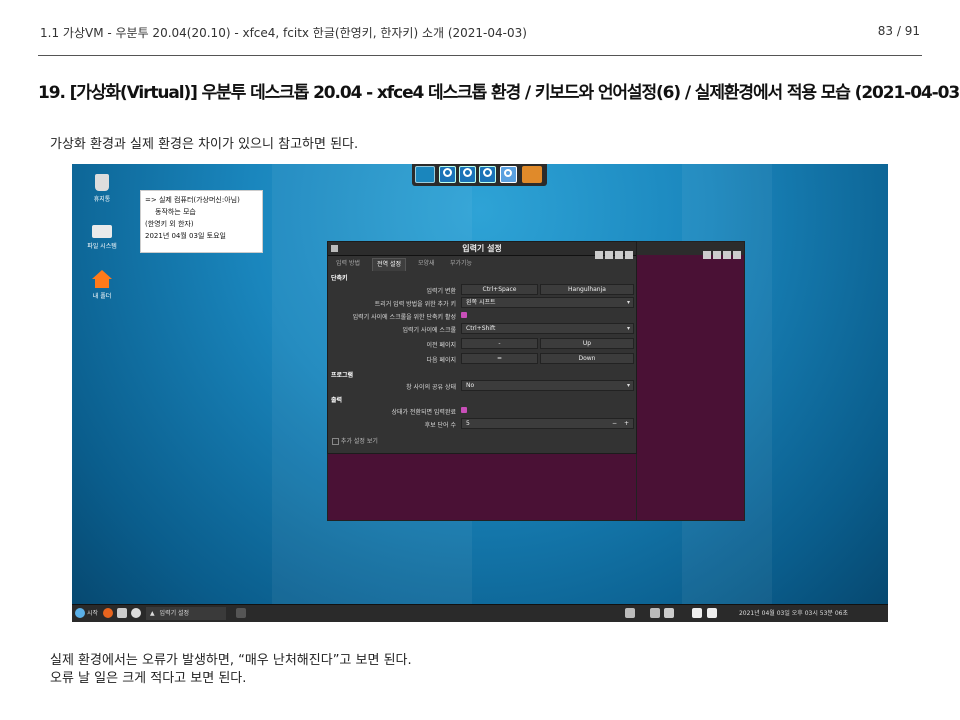 This screenshot has width=960, height=720. Describe the element at coordinates (415, 304) in the screenshot. I see `label-trigger: 트리거 입력 방법을 위한 추가 키` at that location.